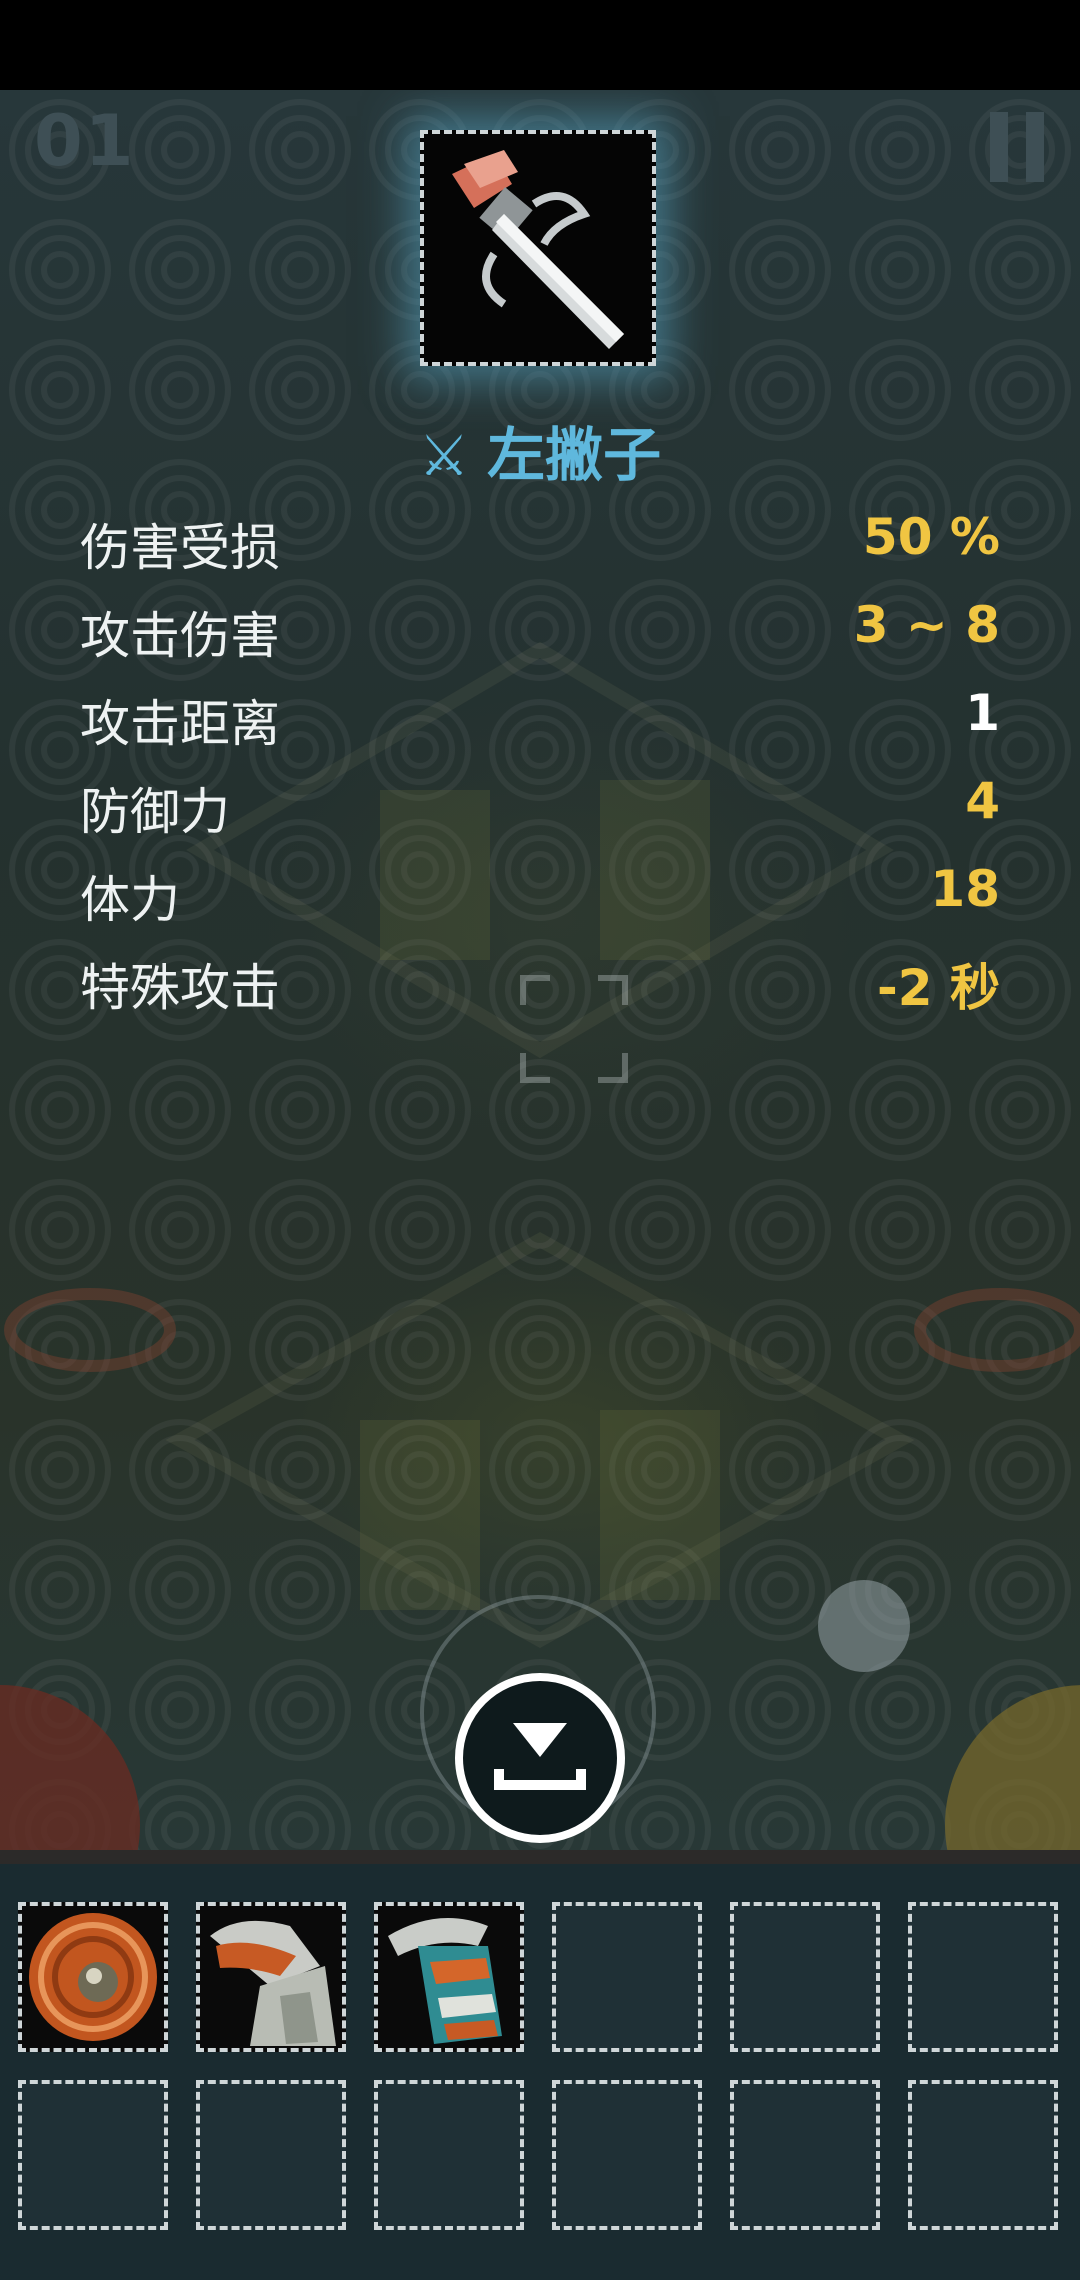 This screenshot has height=2280, width=1080. I want to click on stat-label: 攻击伤害, so click(180, 636).